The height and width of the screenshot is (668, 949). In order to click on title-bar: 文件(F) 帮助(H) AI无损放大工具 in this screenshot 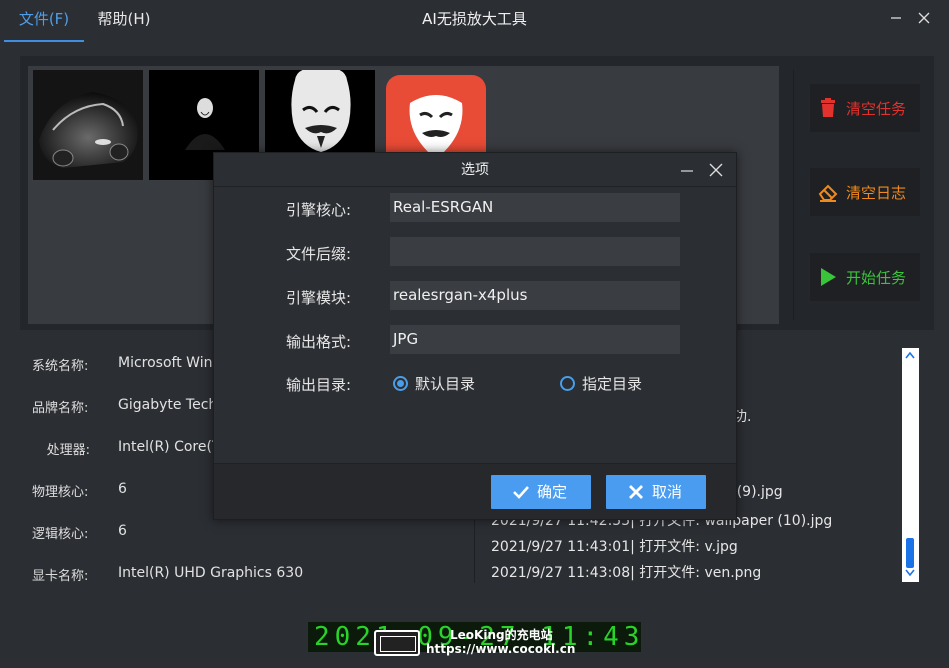, I will do `click(474, 21)`.